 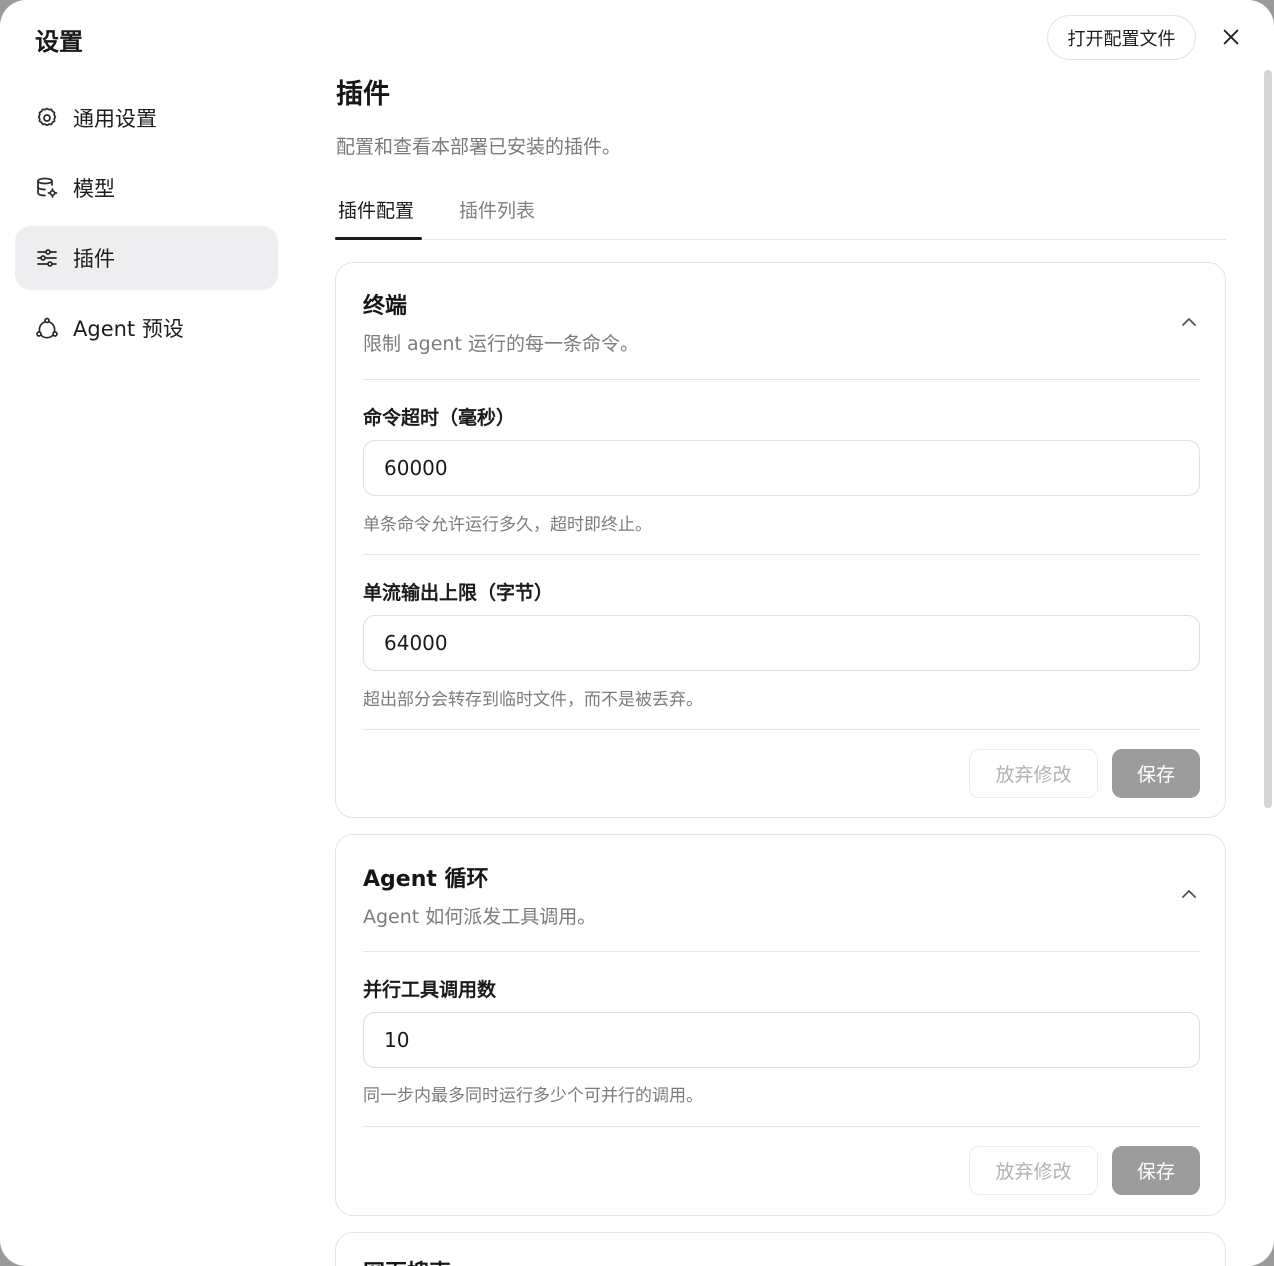 What do you see at coordinates (376, 218) in the screenshot?
I see `tab-plugin-config: 插件配置` at bounding box center [376, 218].